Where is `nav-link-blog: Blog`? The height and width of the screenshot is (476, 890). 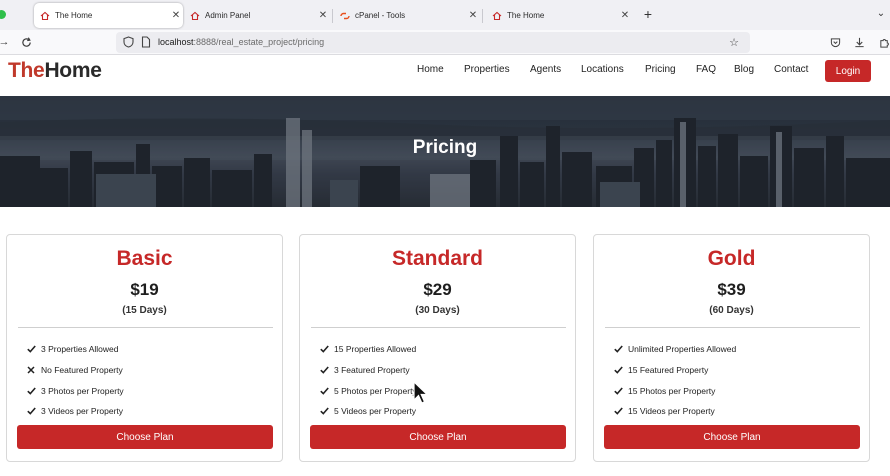 nav-link-blog: Blog is located at coordinates (744, 69).